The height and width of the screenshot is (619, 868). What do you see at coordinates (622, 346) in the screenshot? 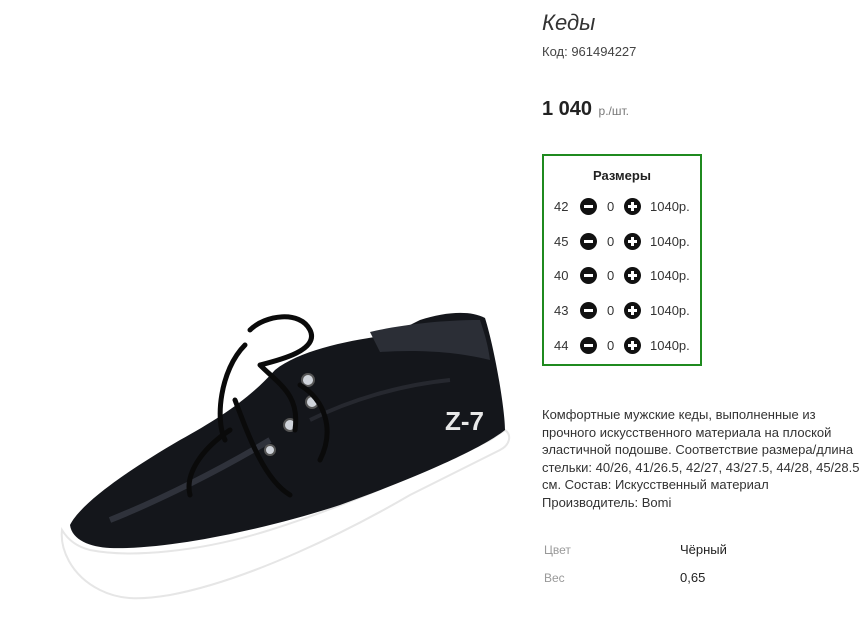
I see `size-row: 44 0 1040р.` at bounding box center [622, 346].